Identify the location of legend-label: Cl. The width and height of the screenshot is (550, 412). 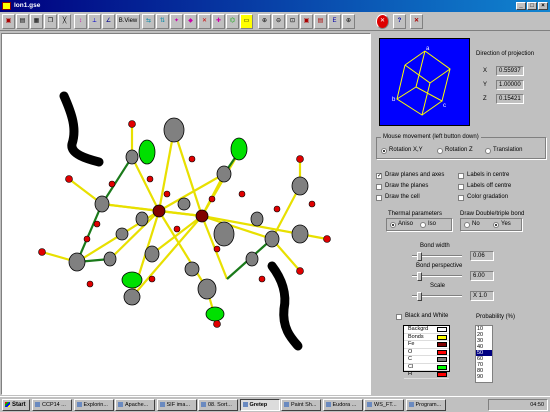
(411, 366).